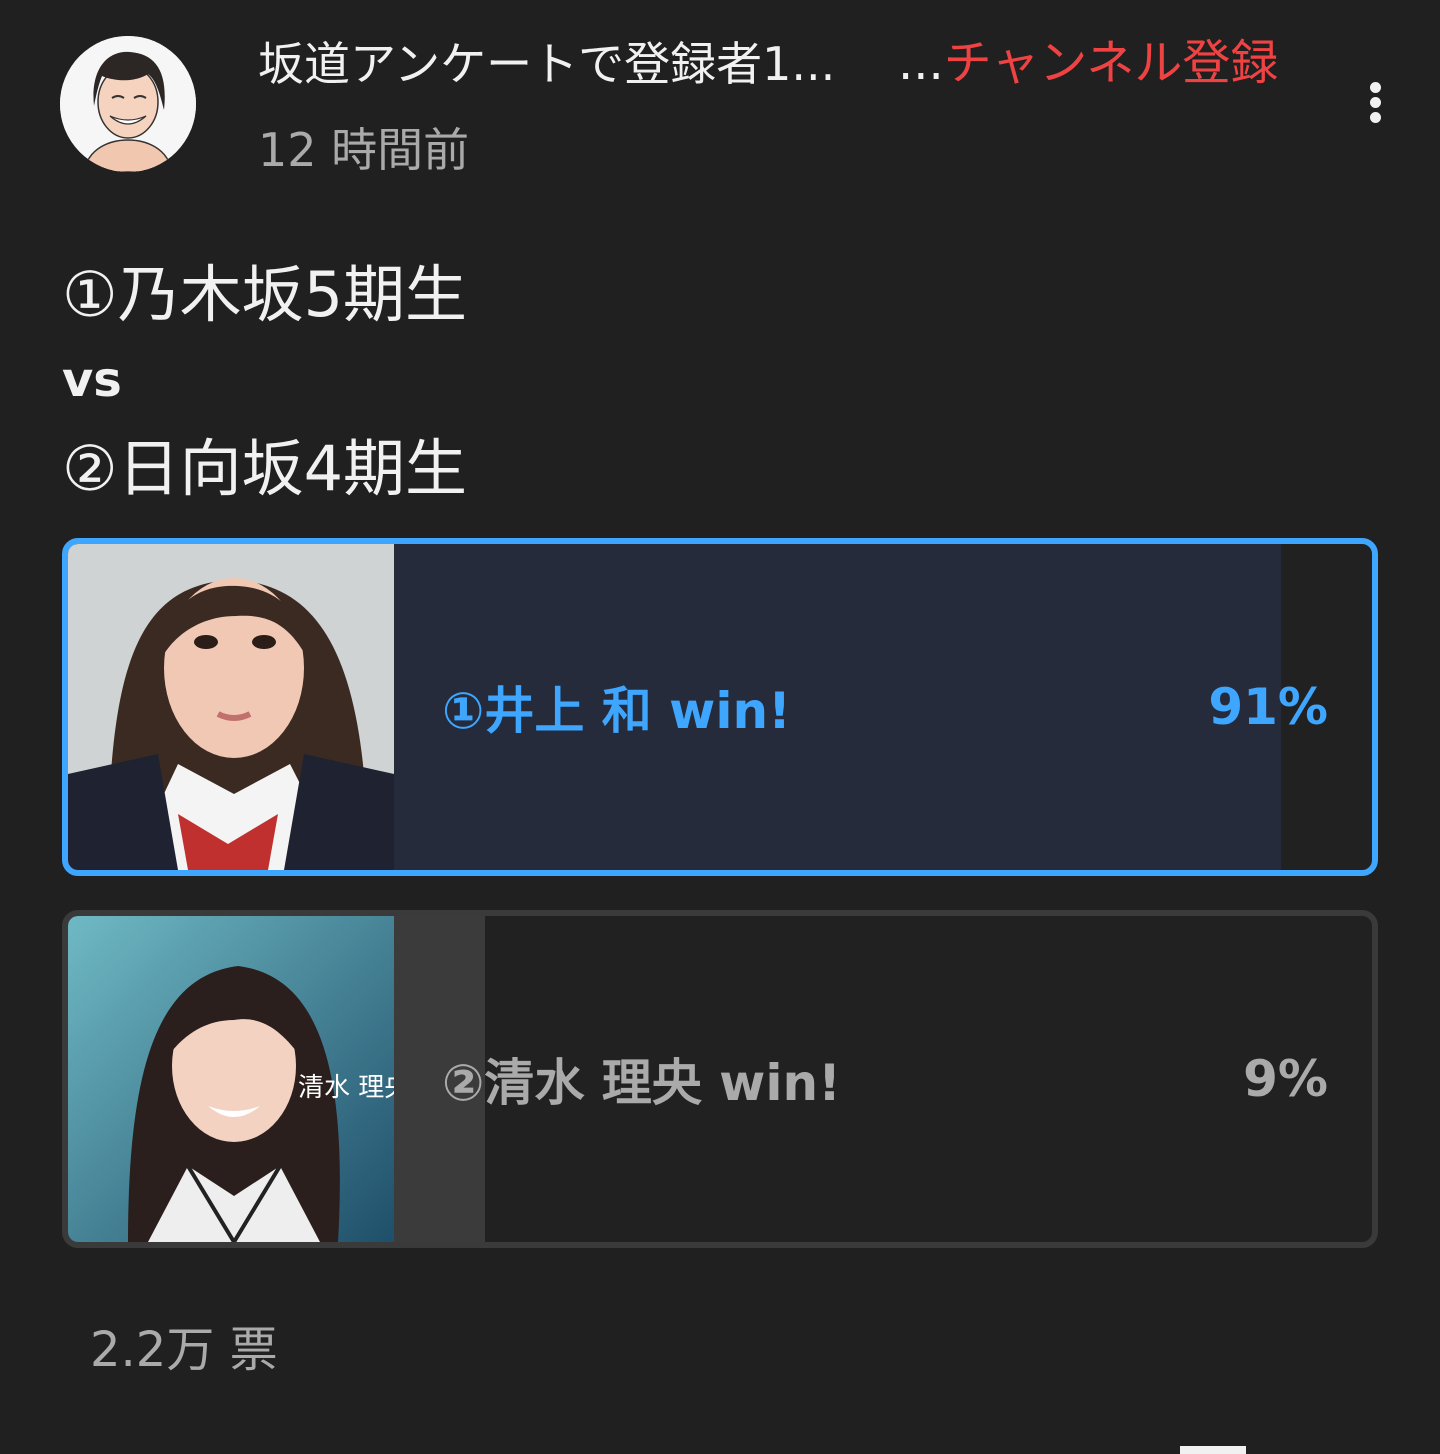  I want to click on poll-option-1-label: ①井上 和 win!, so click(616, 711).